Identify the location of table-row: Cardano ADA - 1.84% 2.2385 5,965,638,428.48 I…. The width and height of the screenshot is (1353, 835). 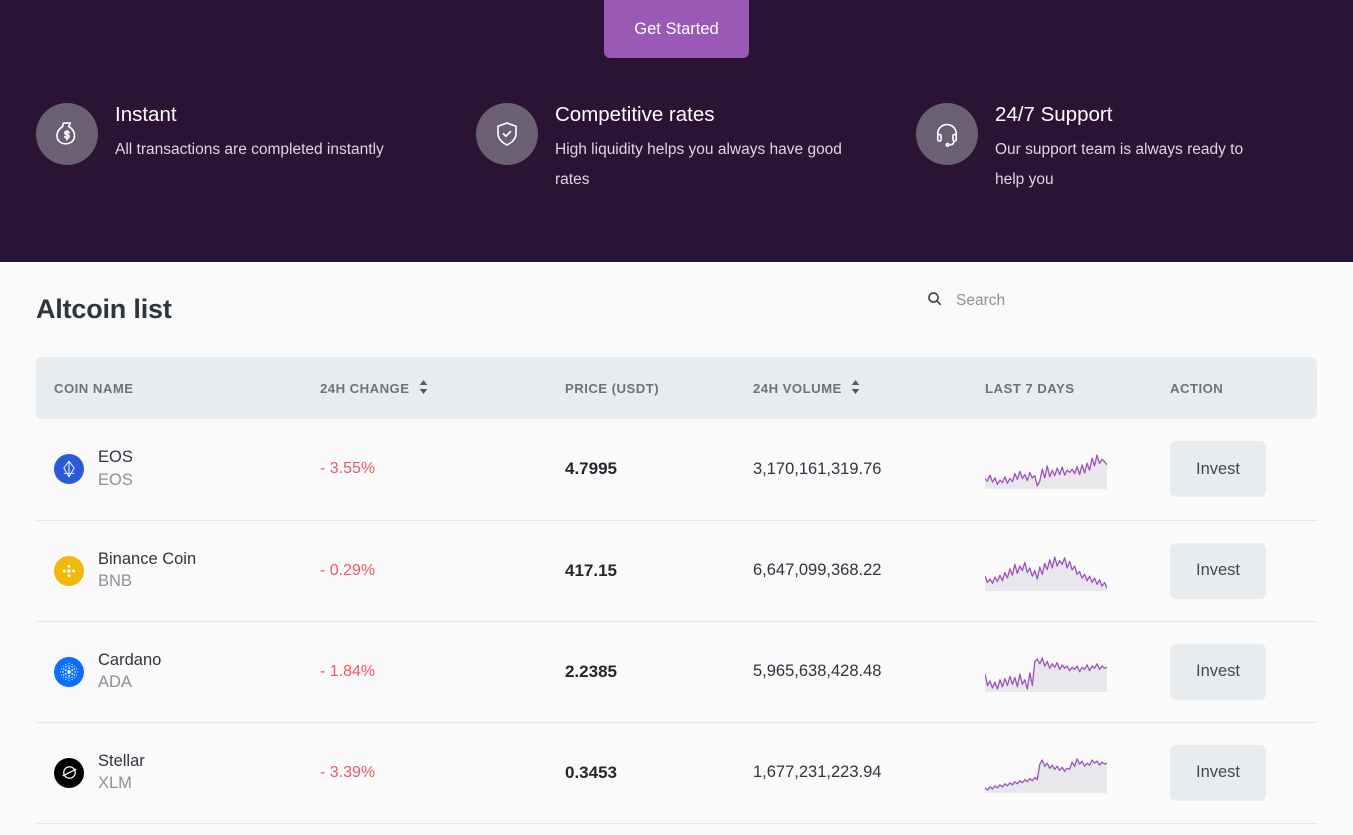
(676, 671).